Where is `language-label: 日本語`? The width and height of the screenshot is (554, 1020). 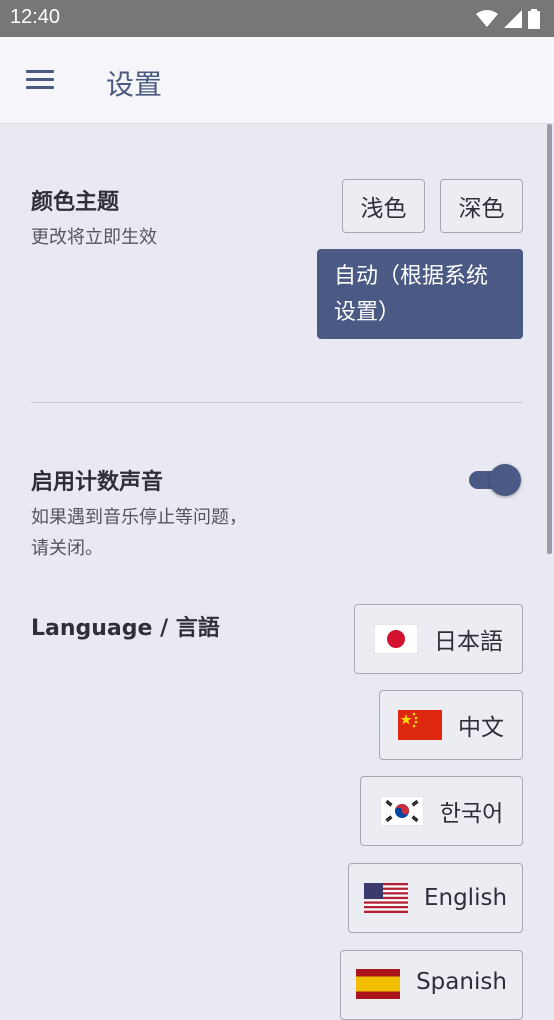 language-label: 日本語 is located at coordinates (468, 642).